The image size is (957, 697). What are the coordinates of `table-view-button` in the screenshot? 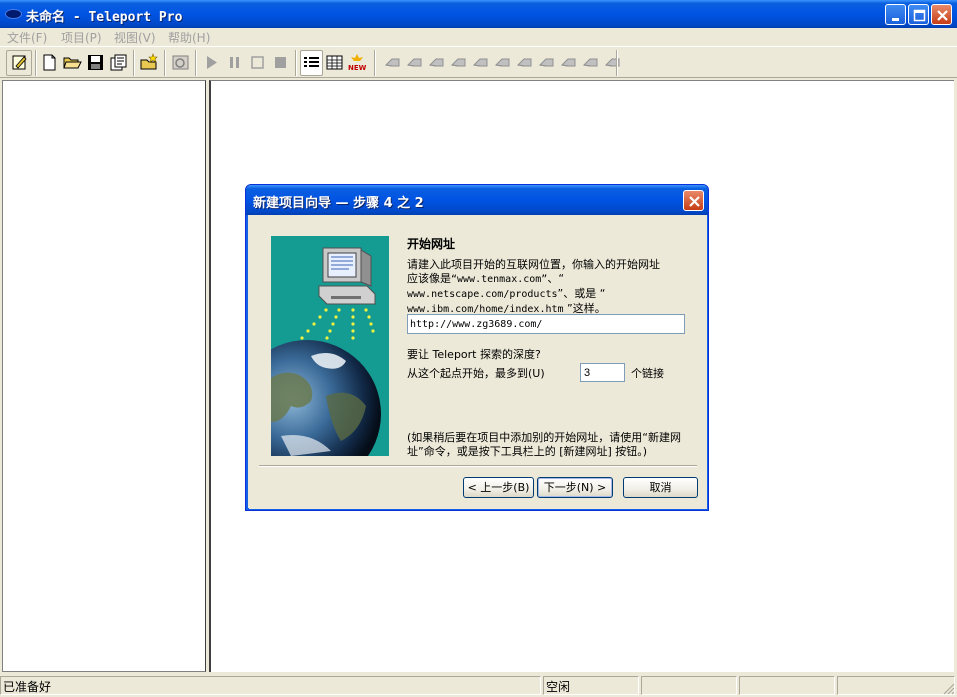 It's located at (334, 62).